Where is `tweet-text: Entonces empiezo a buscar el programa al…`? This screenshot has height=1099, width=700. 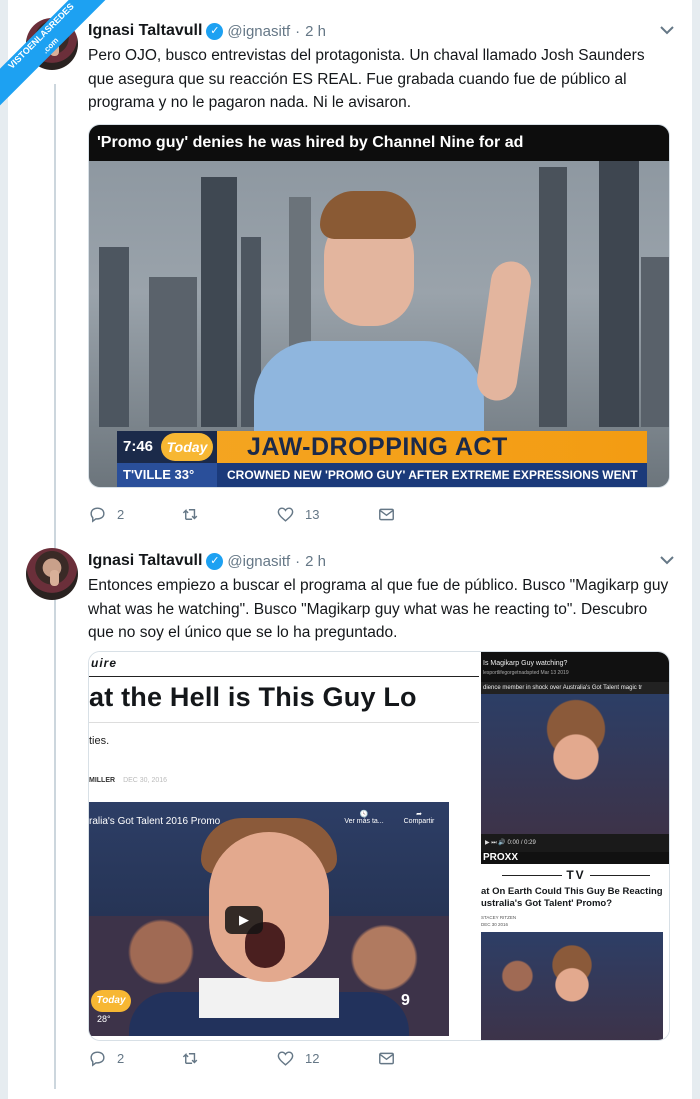
tweet-text: Entonces empiezo a buscar el programa al… is located at coordinates (378, 609).